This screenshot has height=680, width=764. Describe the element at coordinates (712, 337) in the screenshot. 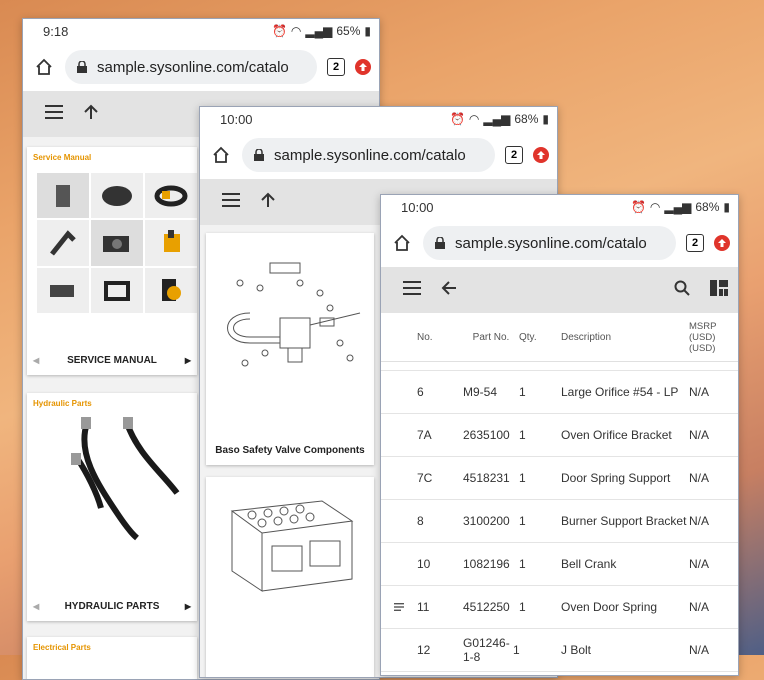

I see `col-header-msrp: MSRP (USD) (USD)` at that location.